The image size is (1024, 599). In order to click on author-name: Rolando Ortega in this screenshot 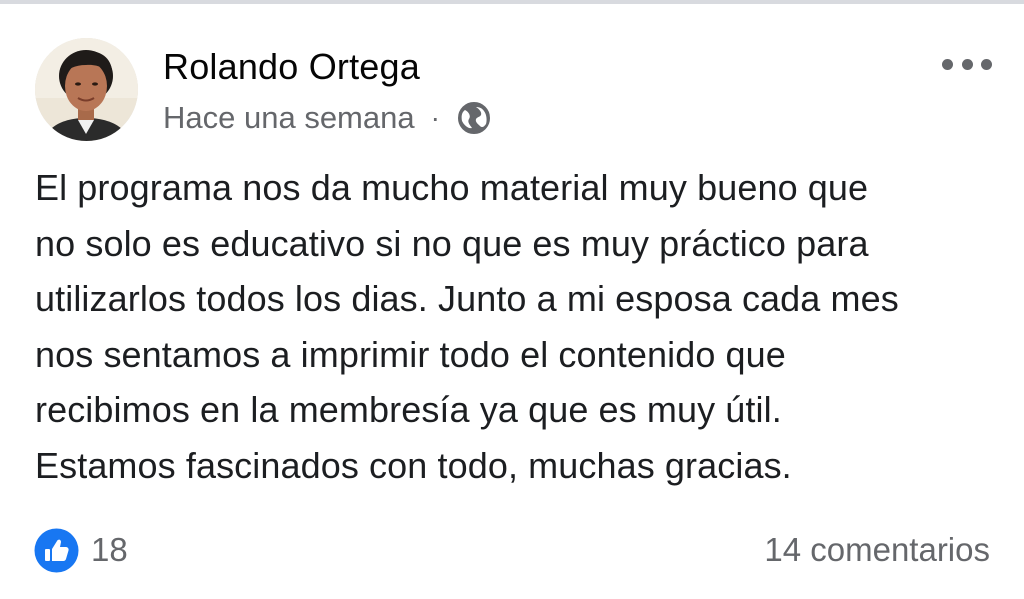, I will do `click(291, 67)`.